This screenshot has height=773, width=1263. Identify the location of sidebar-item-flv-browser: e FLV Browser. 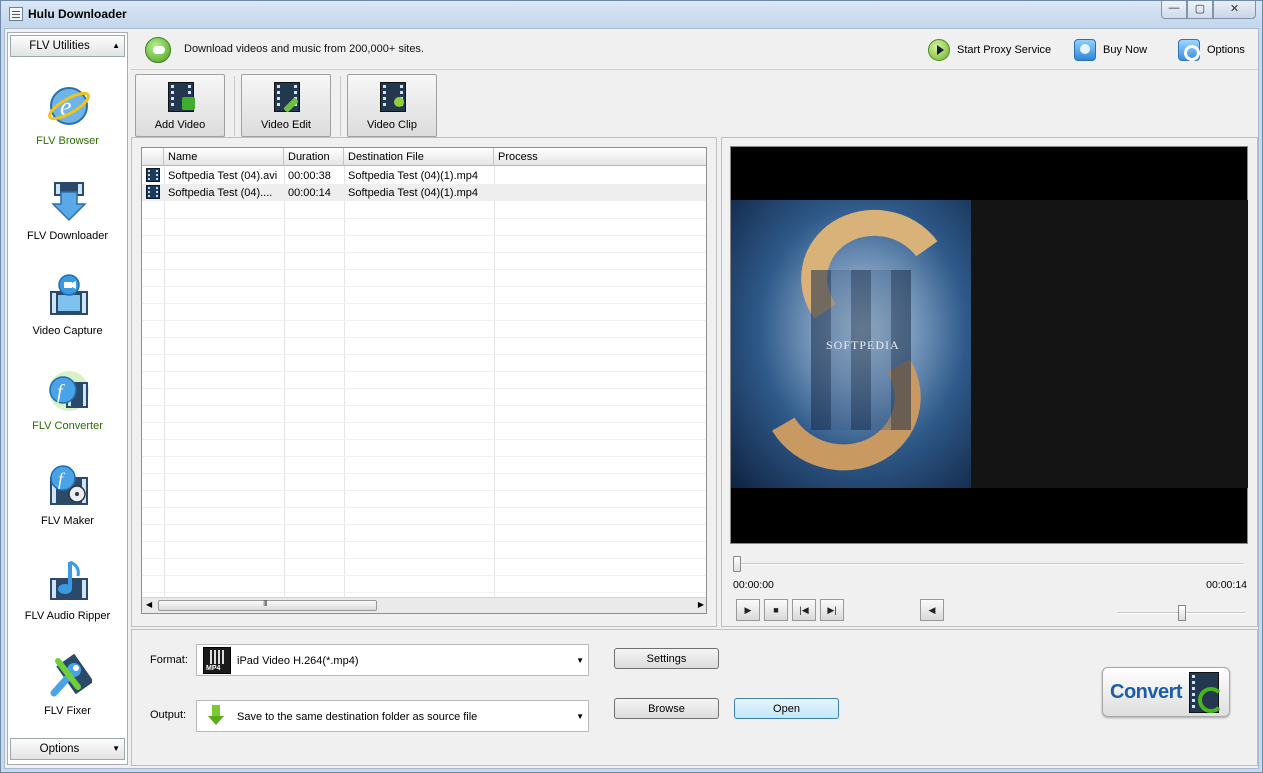
(67, 128).